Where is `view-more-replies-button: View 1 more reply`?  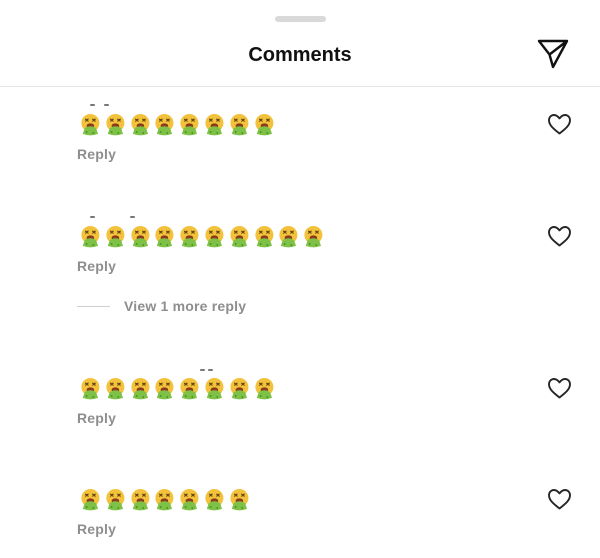 view-more-replies-button: View 1 more reply is located at coordinates (161, 306).